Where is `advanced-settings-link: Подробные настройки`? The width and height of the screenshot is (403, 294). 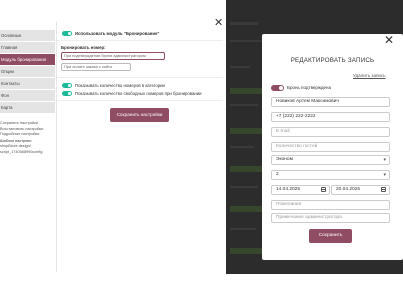
advanced-settings-link: Подробные настройки is located at coordinates (28, 135).